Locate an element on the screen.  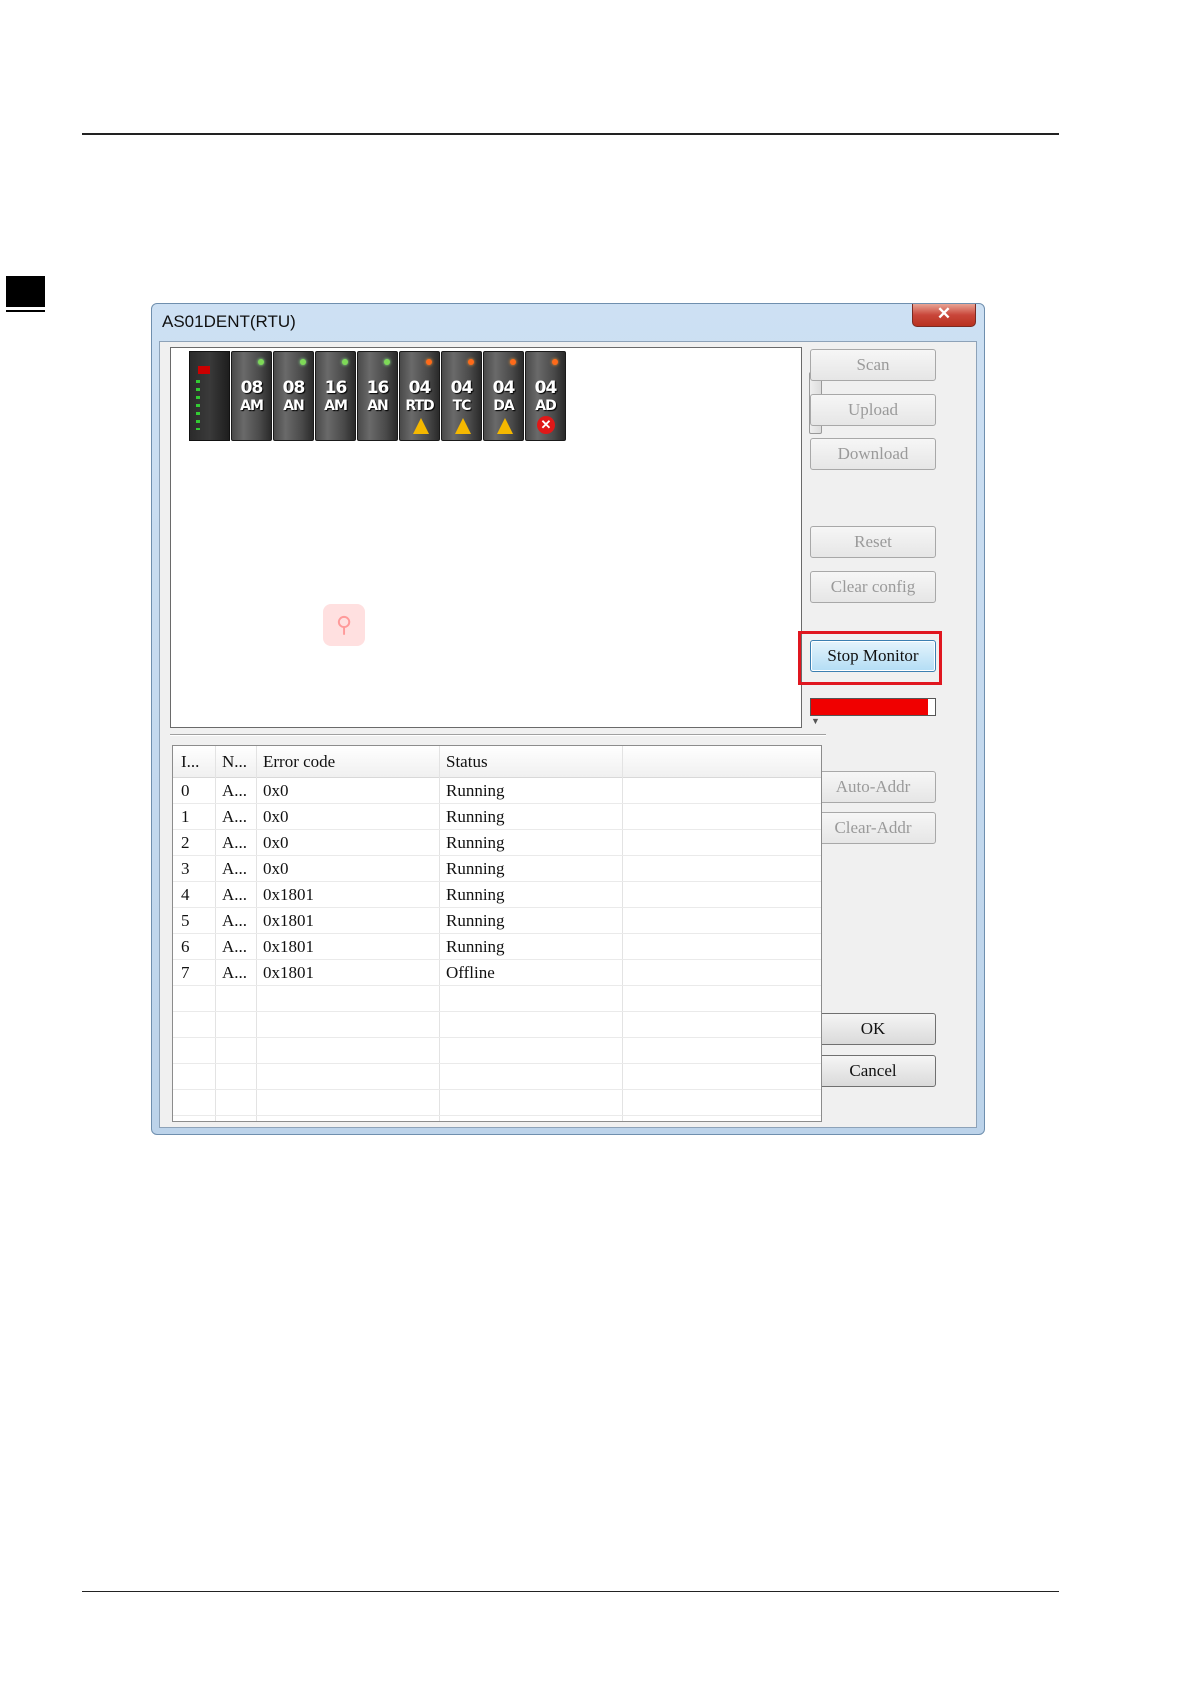
monitor-progress-bar is located at coordinates (873, 707).